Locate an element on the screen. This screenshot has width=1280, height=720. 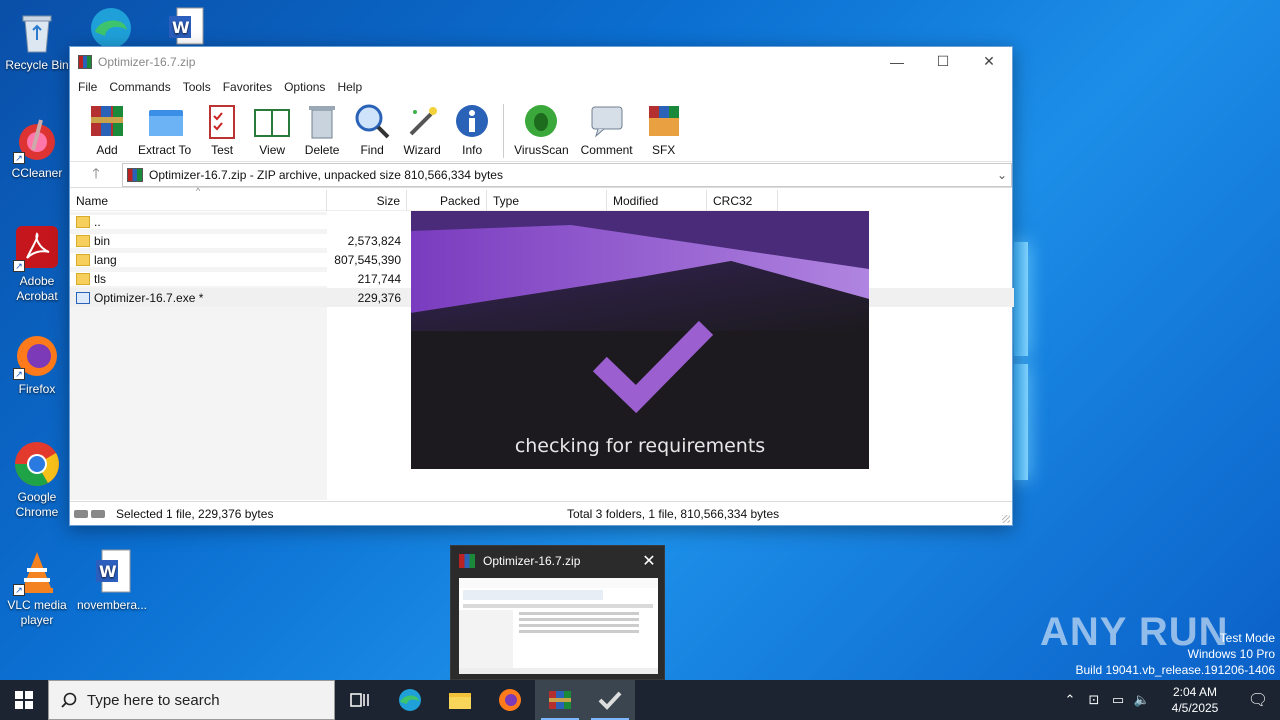
folder-extract-icon is located at coordinates (165, 121).